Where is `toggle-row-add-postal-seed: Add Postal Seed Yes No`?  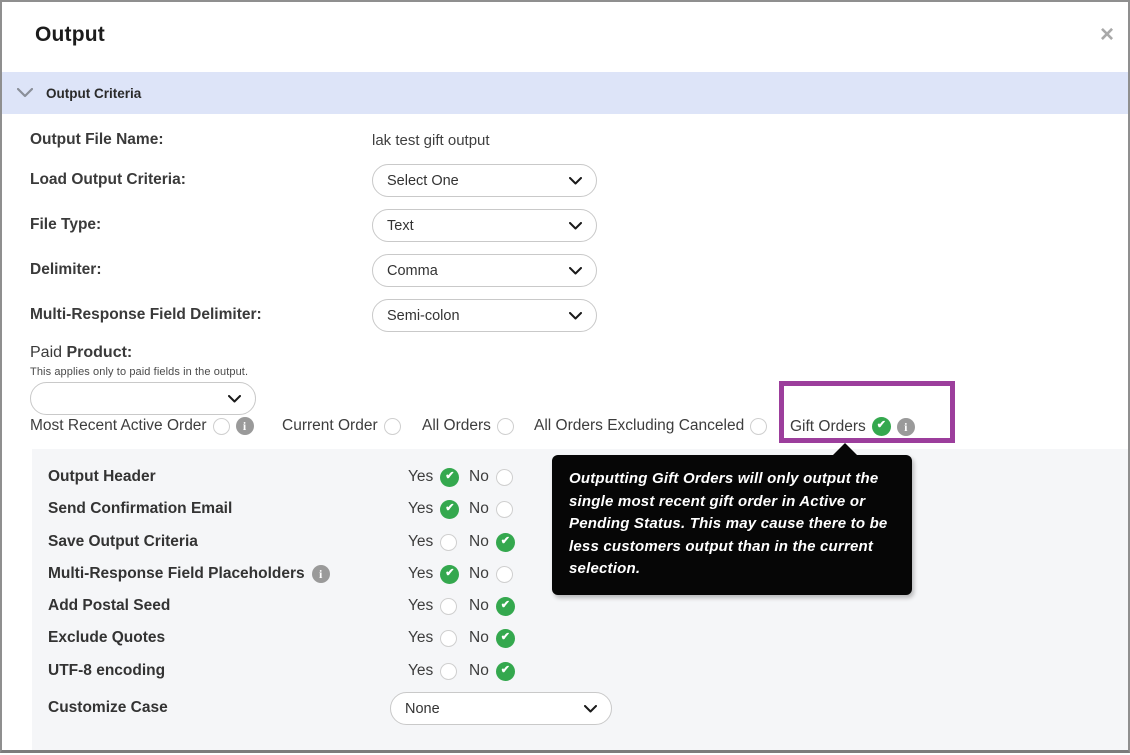 toggle-row-add-postal-seed: Add Postal Seed Yes No is located at coordinates (583, 606).